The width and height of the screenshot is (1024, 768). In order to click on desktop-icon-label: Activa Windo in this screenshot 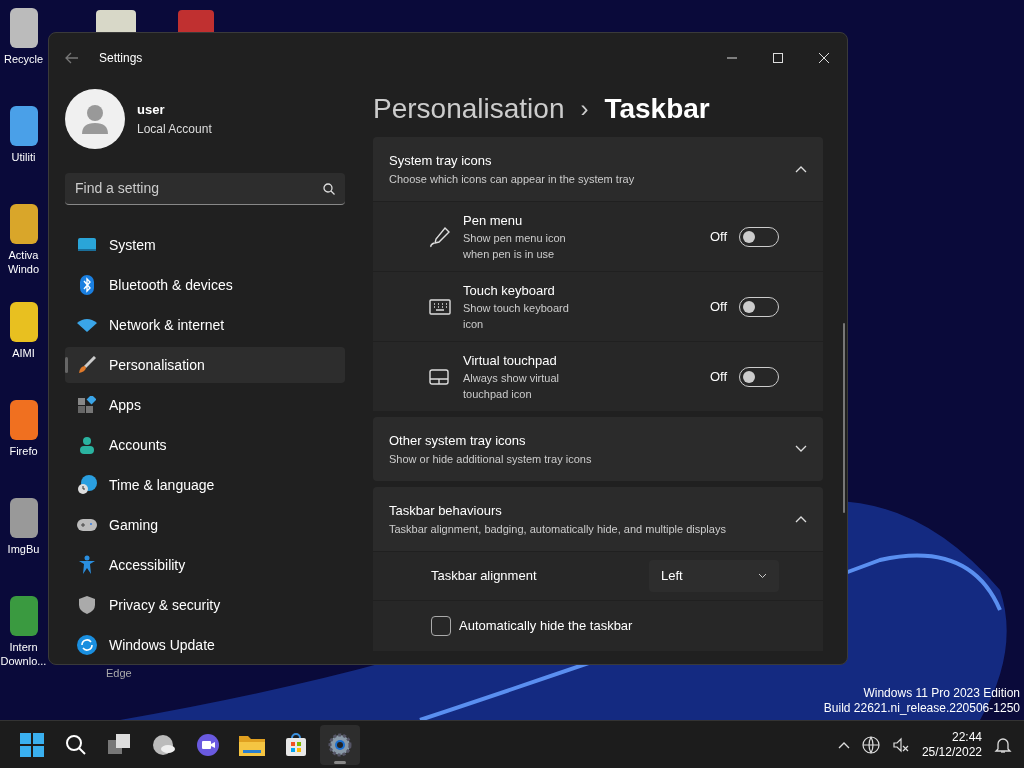, I will do `click(23, 262)`.